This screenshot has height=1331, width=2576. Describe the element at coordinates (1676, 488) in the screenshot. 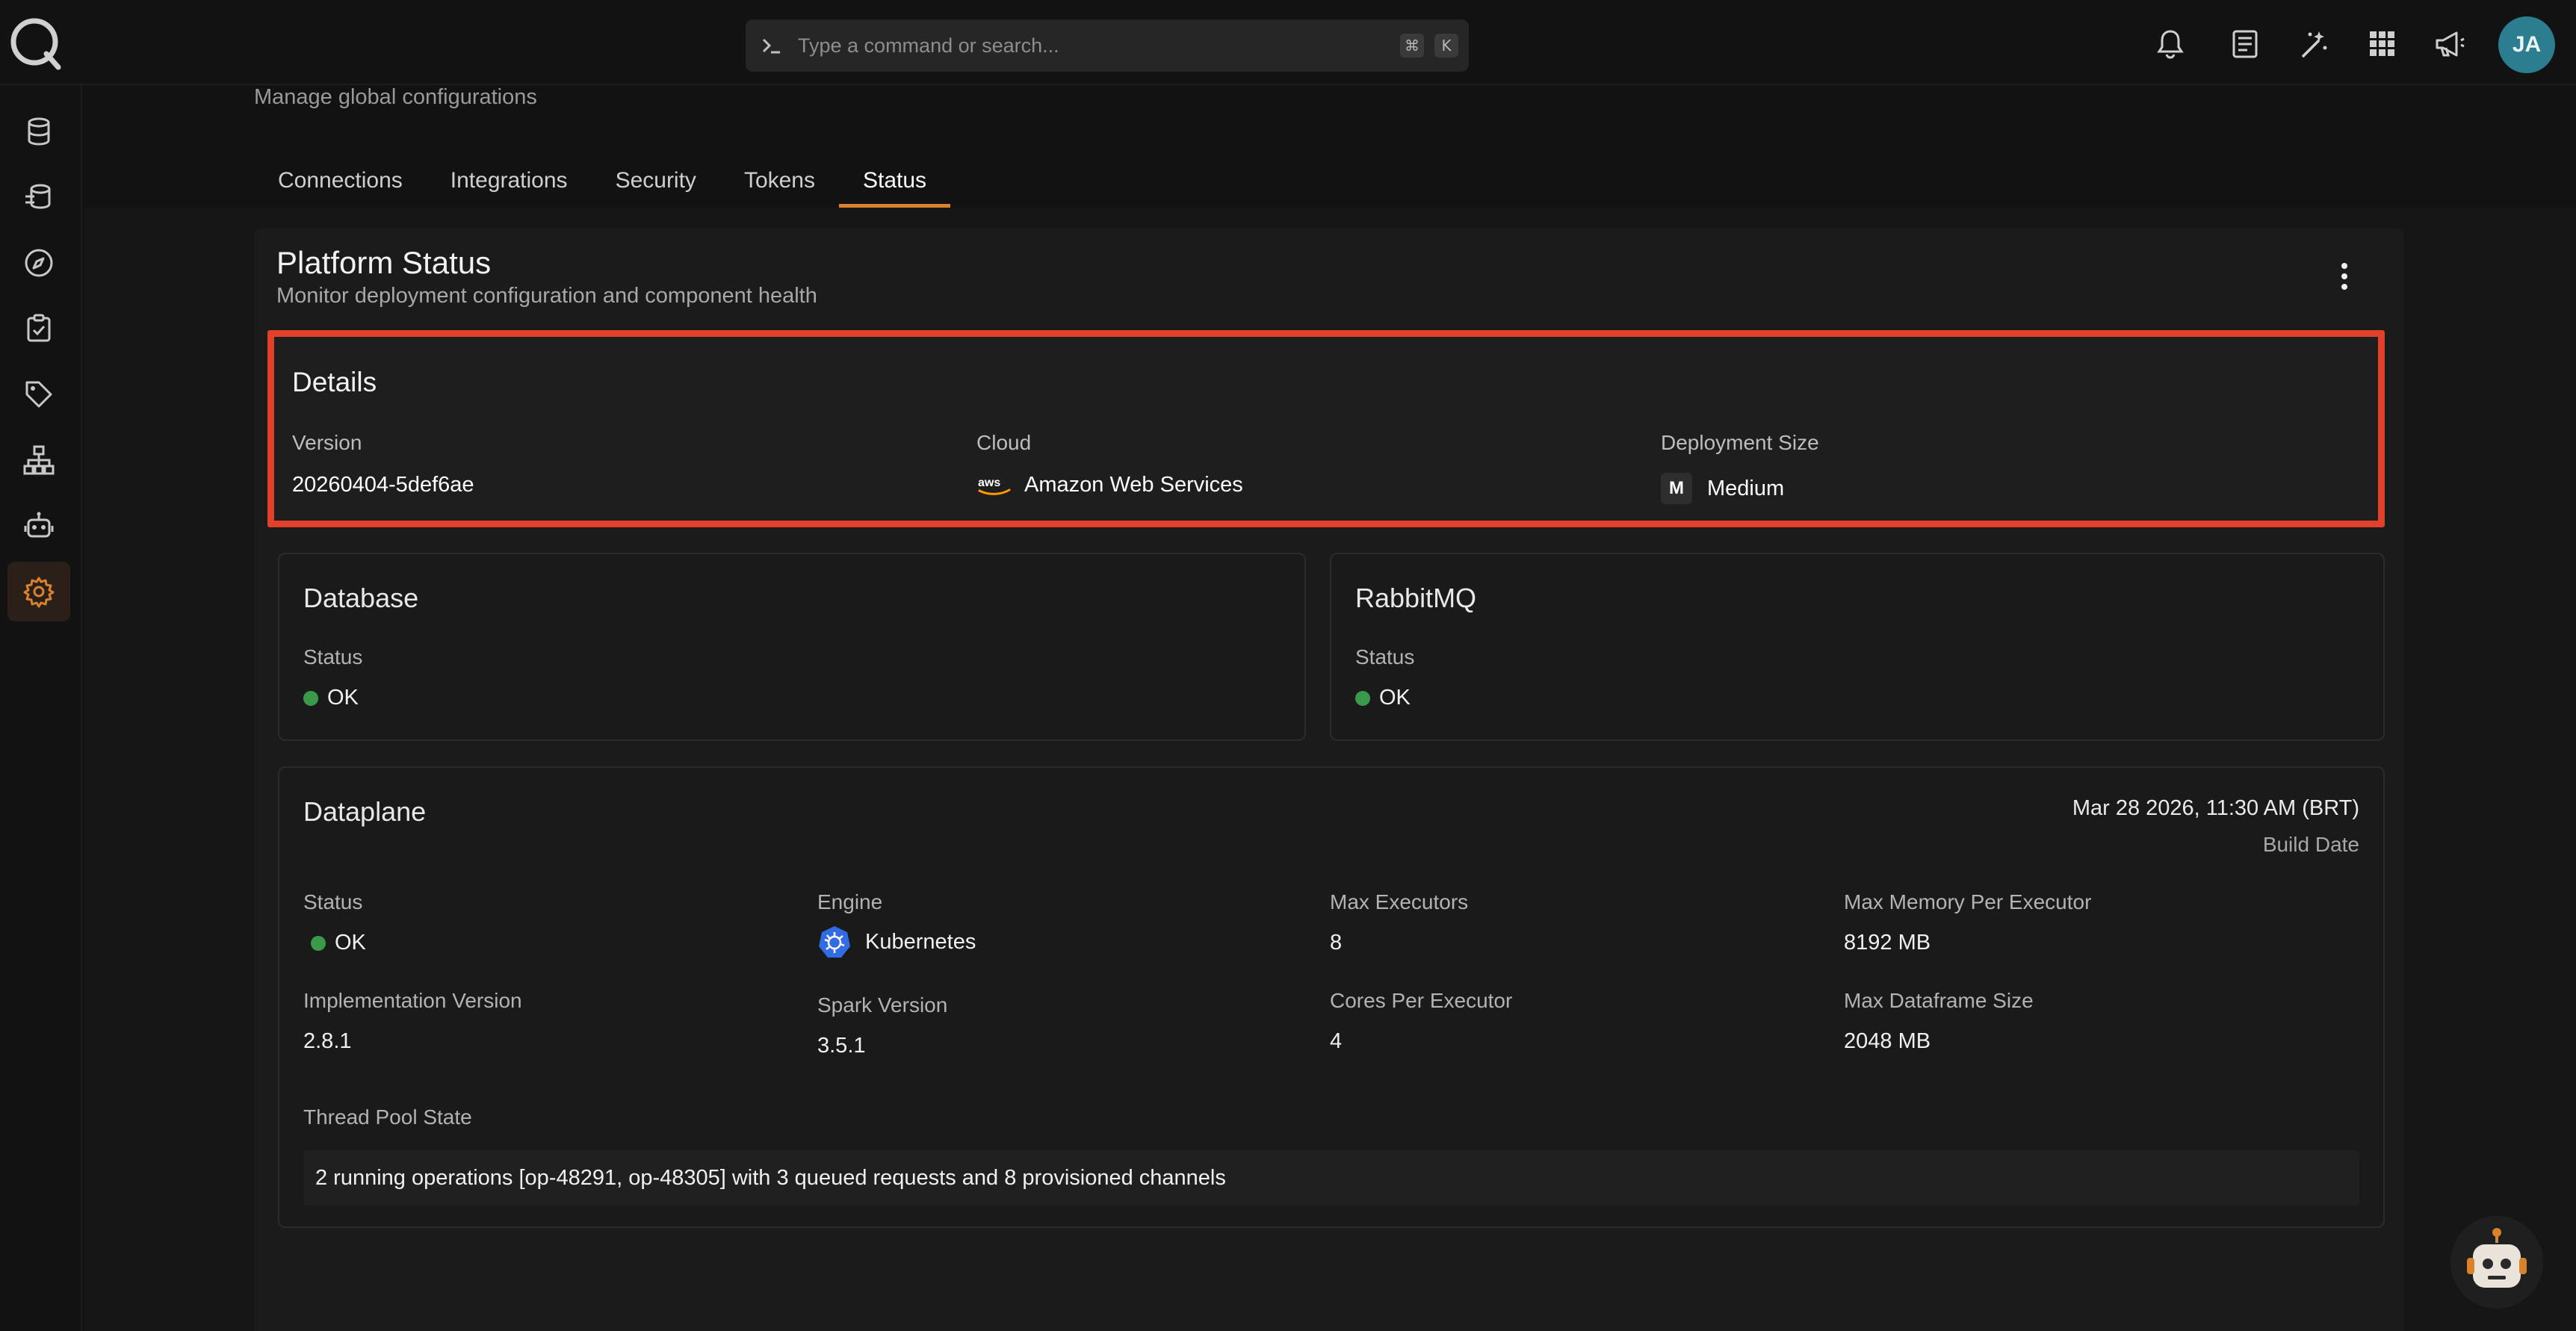

I see `size-badge-icon: M` at that location.